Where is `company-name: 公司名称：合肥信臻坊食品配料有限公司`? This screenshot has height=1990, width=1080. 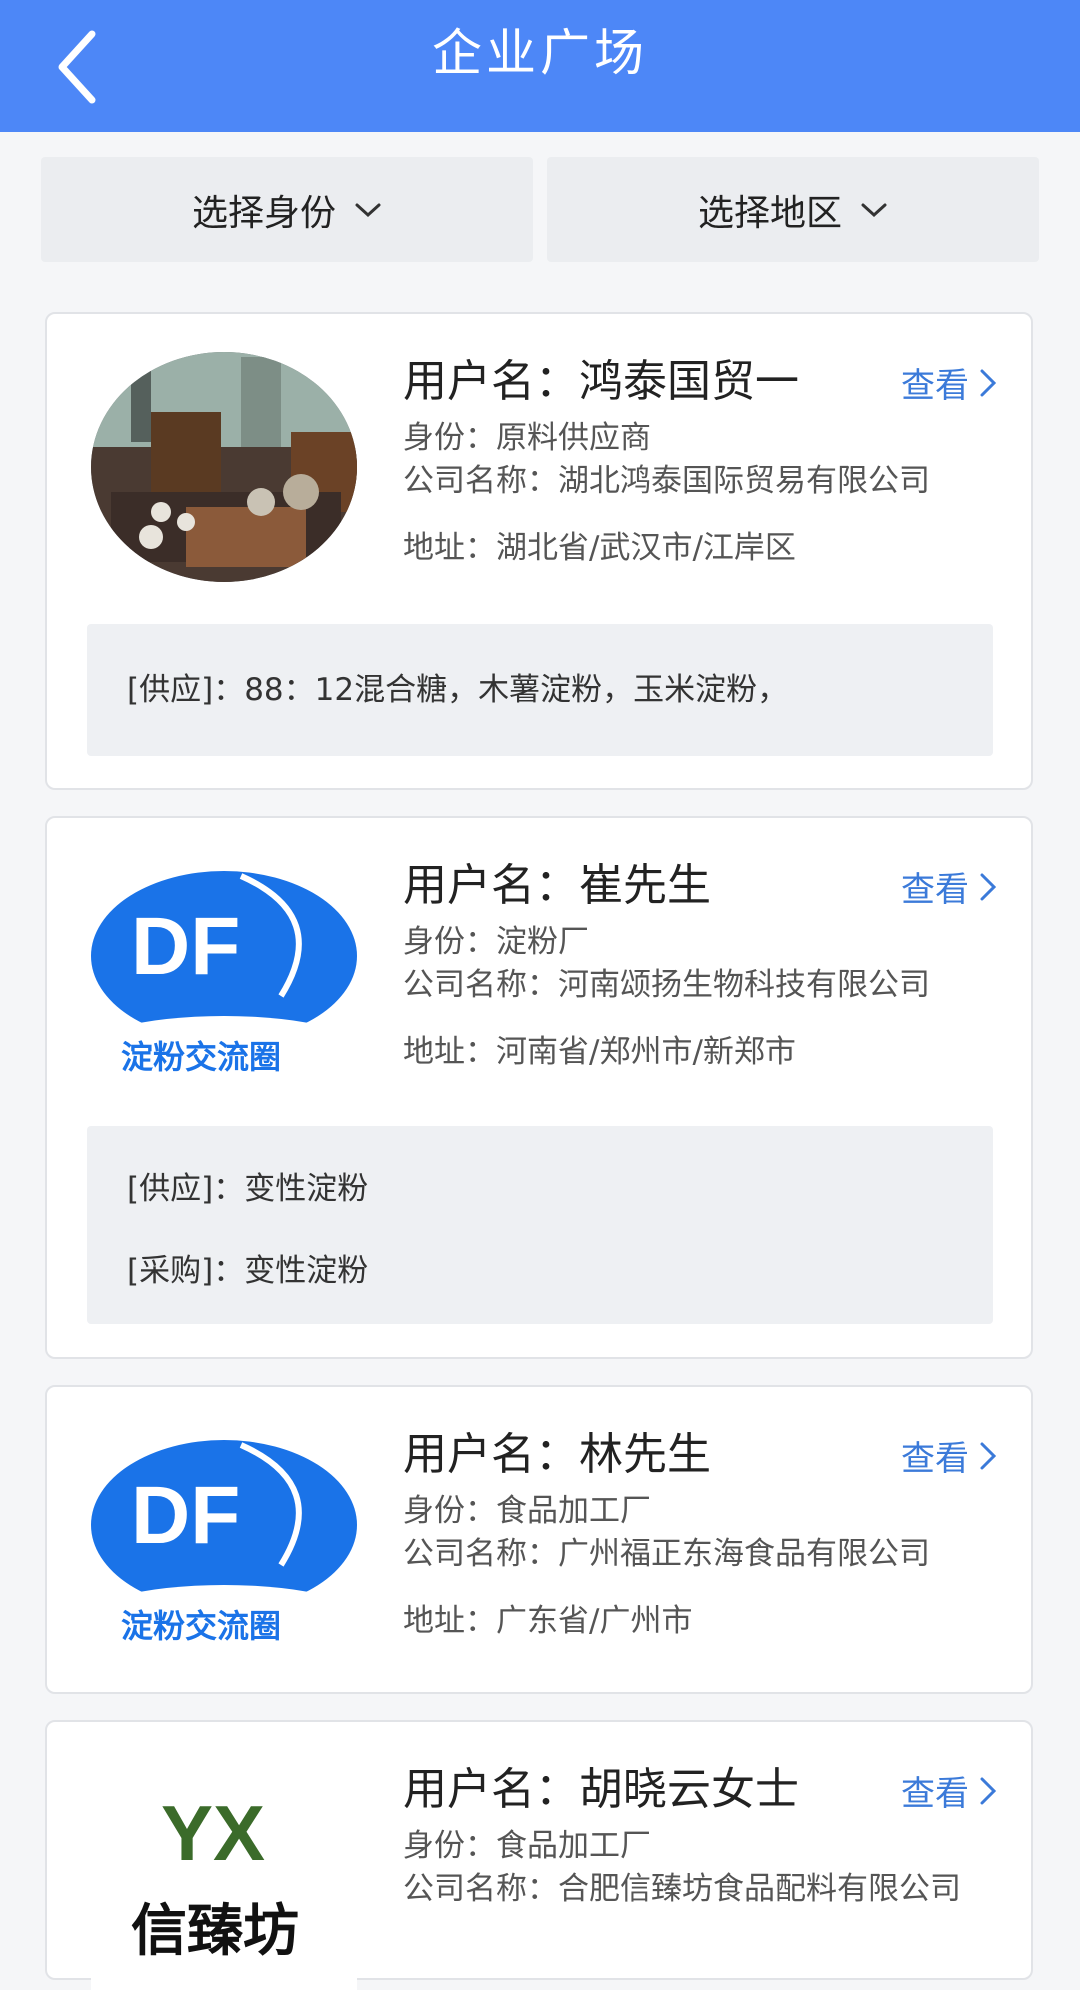
company-name: 公司名称：合肥信臻坊食品配料有限公司 is located at coordinates (682, 1889).